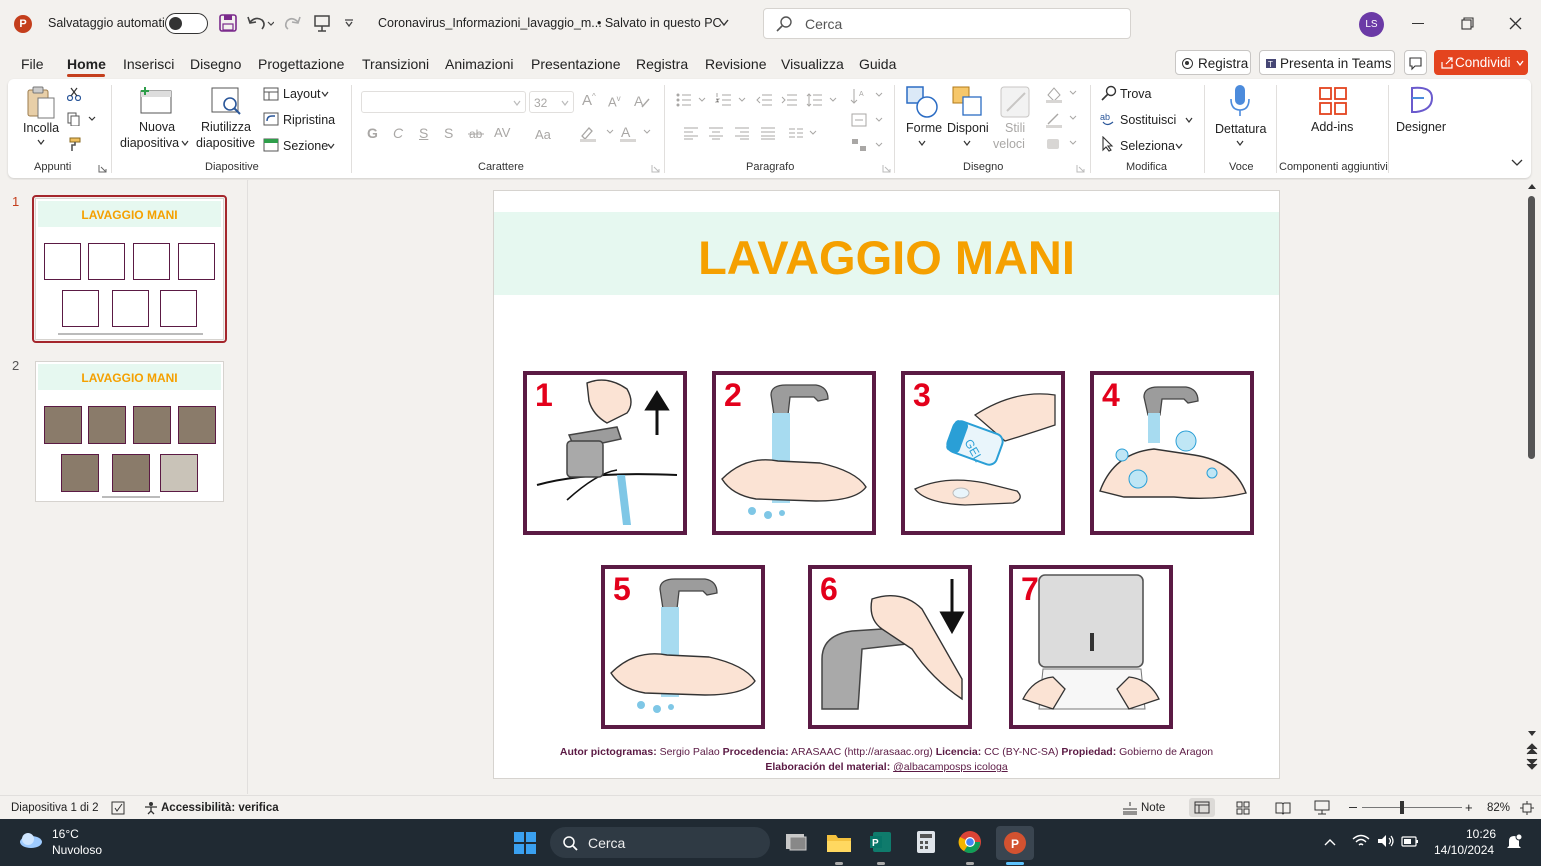 The height and width of the screenshot is (866, 1541). Describe the element at coordinates (968, 102) in the screenshot. I see `arrange-icon` at that location.